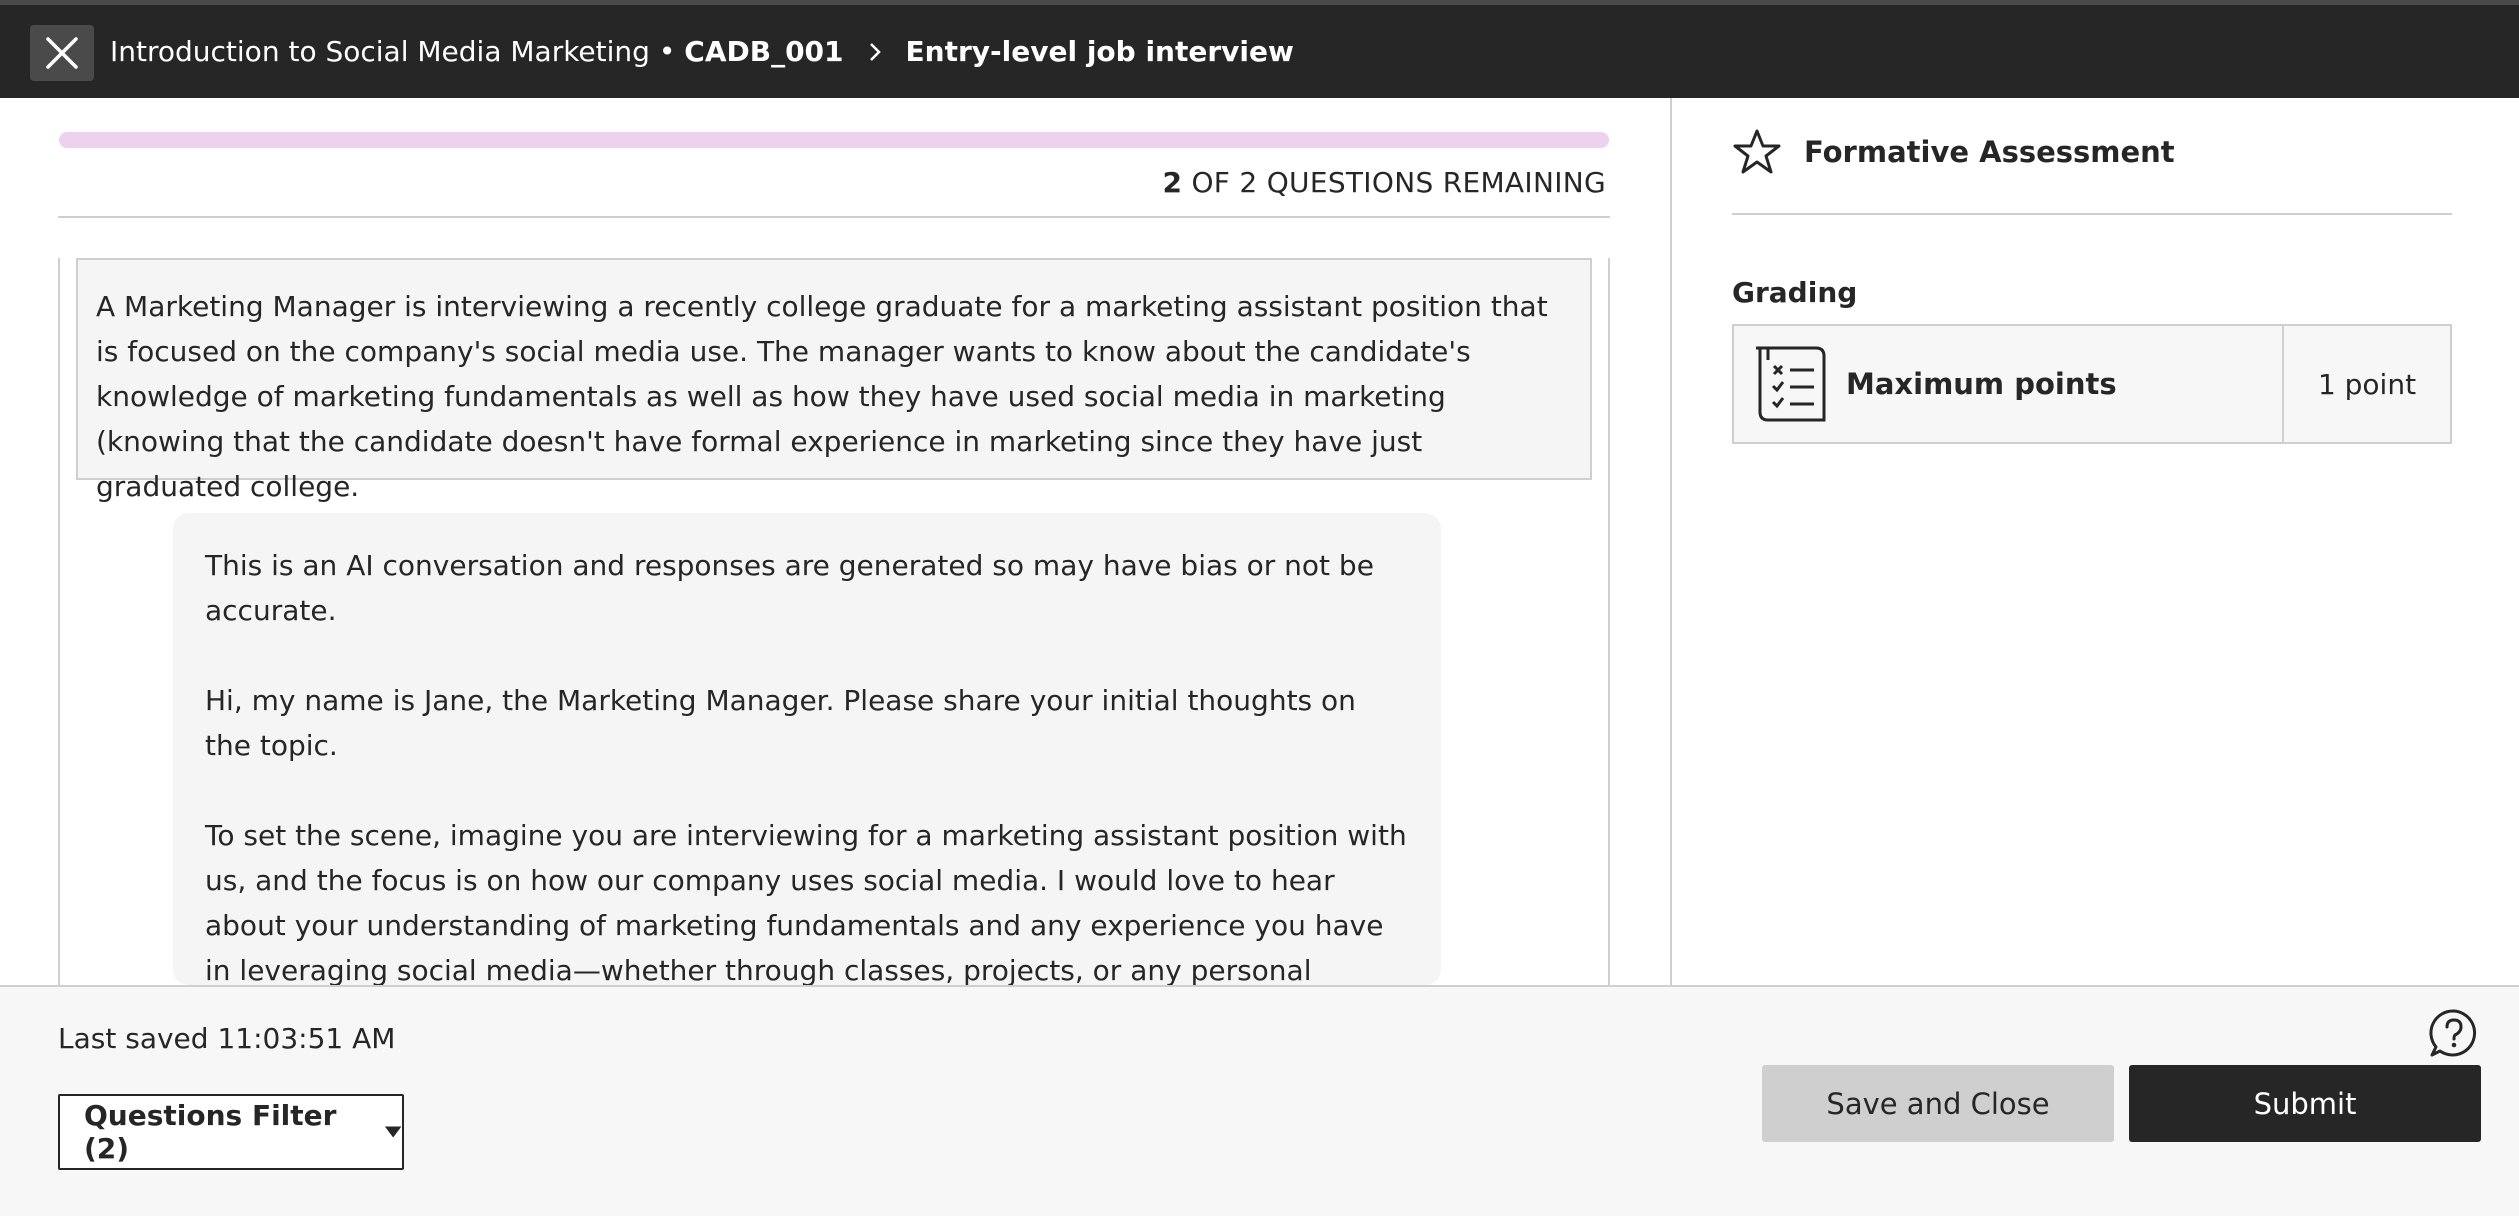 The width and height of the screenshot is (2519, 1216). I want to click on remaining-count: 2, so click(1172, 182).